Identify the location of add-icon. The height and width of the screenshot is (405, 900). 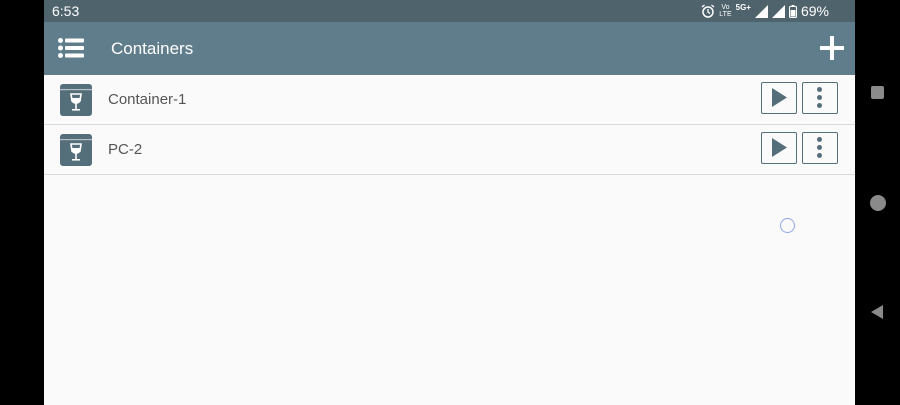
(832, 48).